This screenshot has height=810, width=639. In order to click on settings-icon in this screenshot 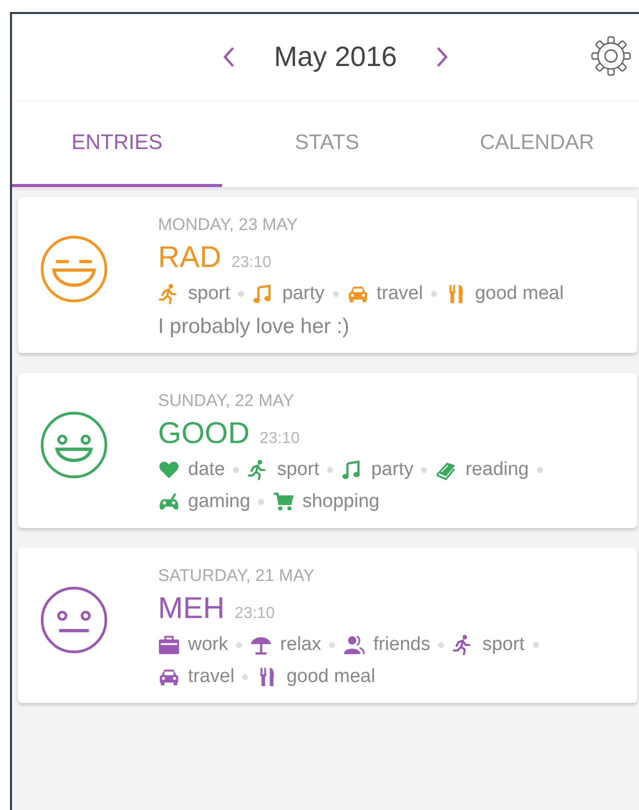, I will do `click(611, 56)`.